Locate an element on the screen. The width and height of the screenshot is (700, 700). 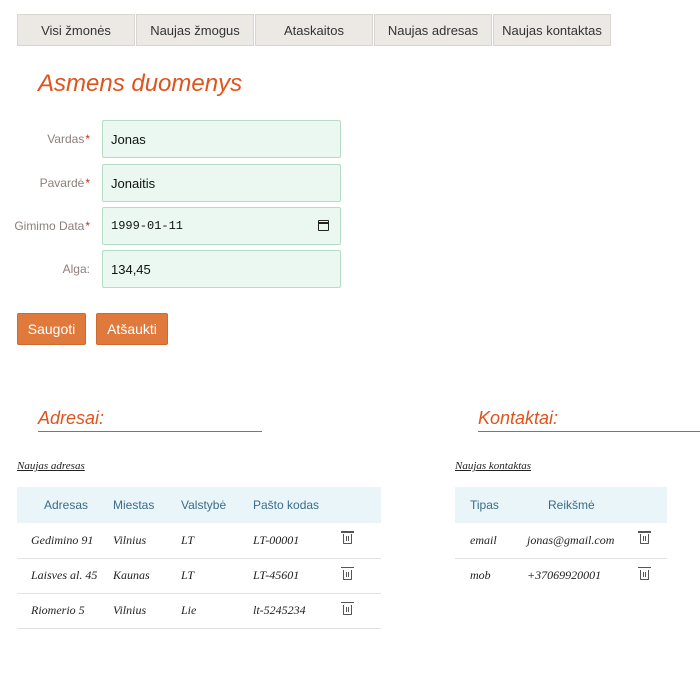
form-row-gimimo-data: Gimimo Data * is located at coordinates (180, 226).